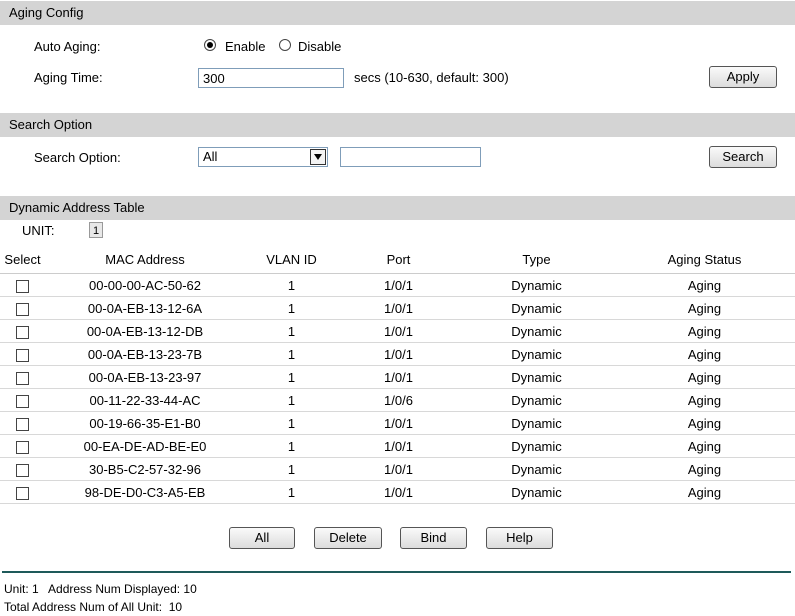 Image resolution: width=795 pixels, height=616 pixels. What do you see at coordinates (145, 400) in the screenshot?
I see `mac-address-cell: 00-11-22-33-44-AC` at bounding box center [145, 400].